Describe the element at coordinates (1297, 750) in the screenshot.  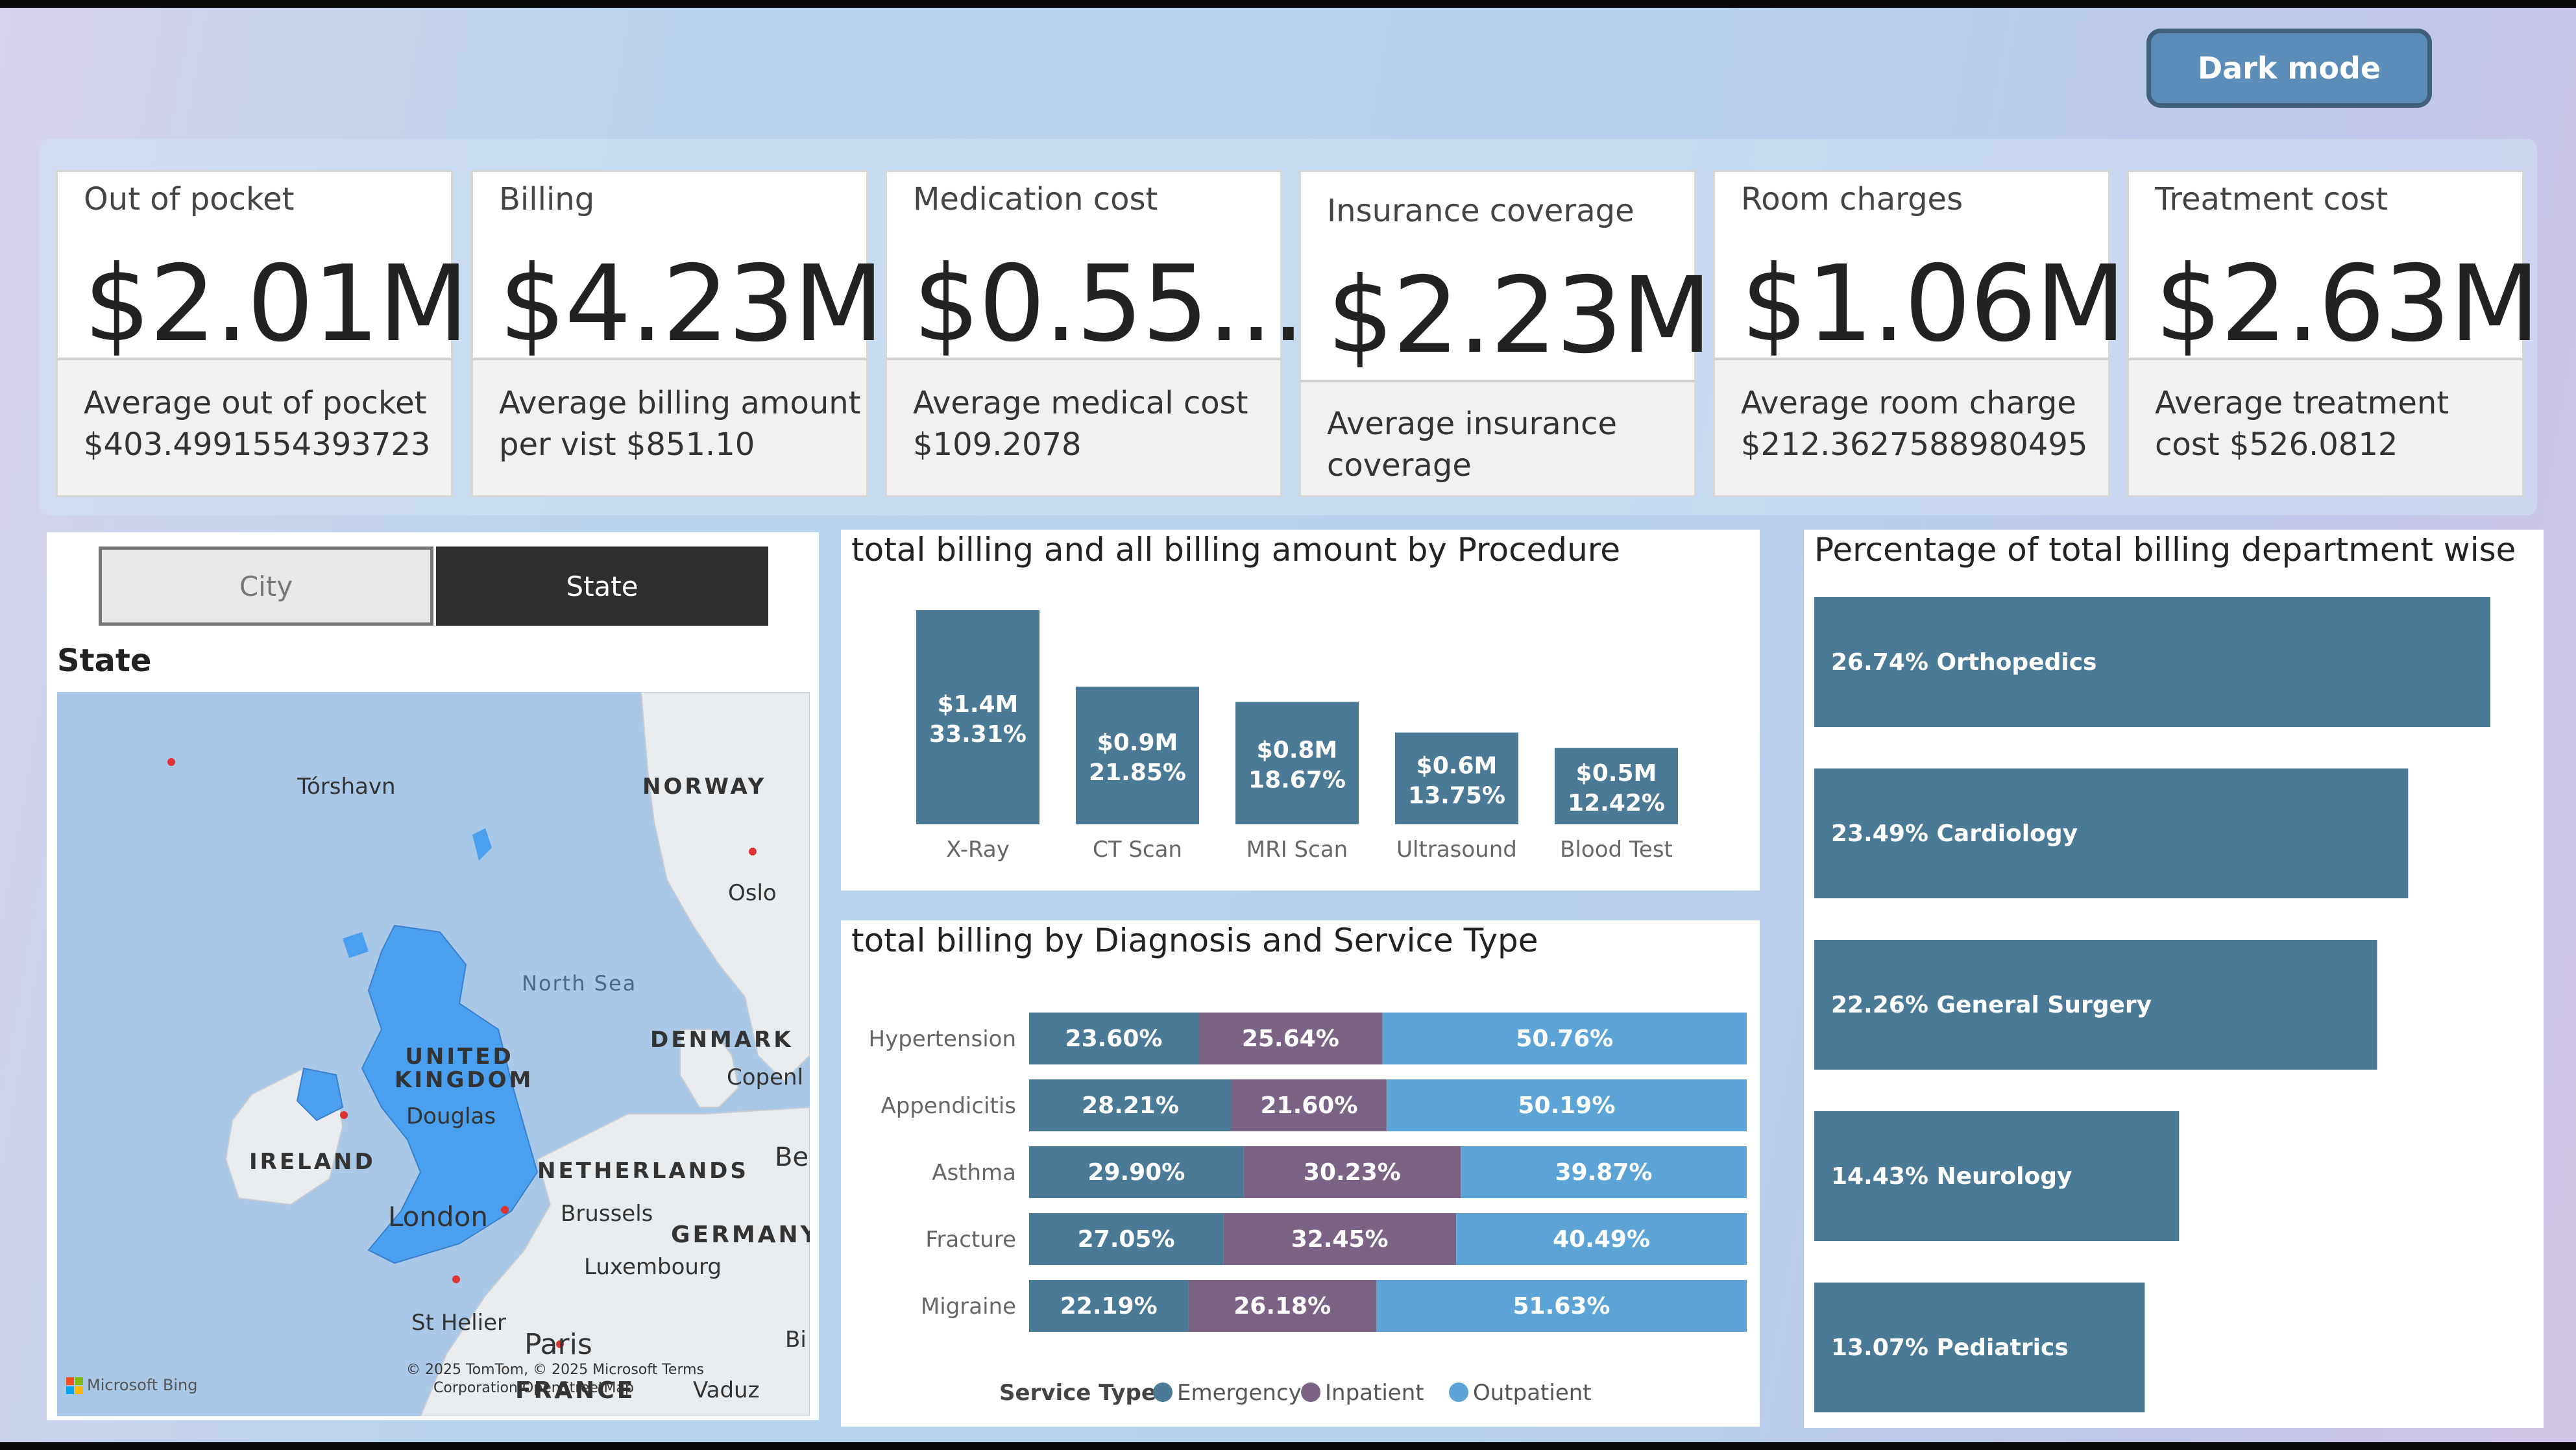
I see `procedure-bar-value-label: $0.8M` at that location.